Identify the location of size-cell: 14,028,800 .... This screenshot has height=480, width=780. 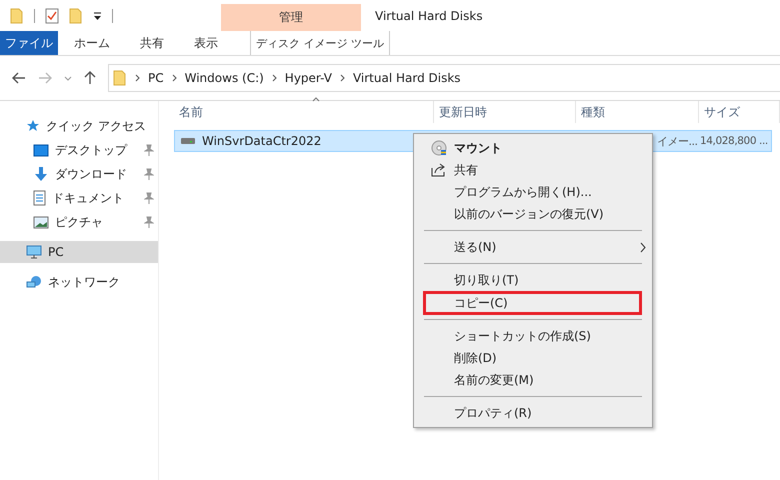
(734, 141).